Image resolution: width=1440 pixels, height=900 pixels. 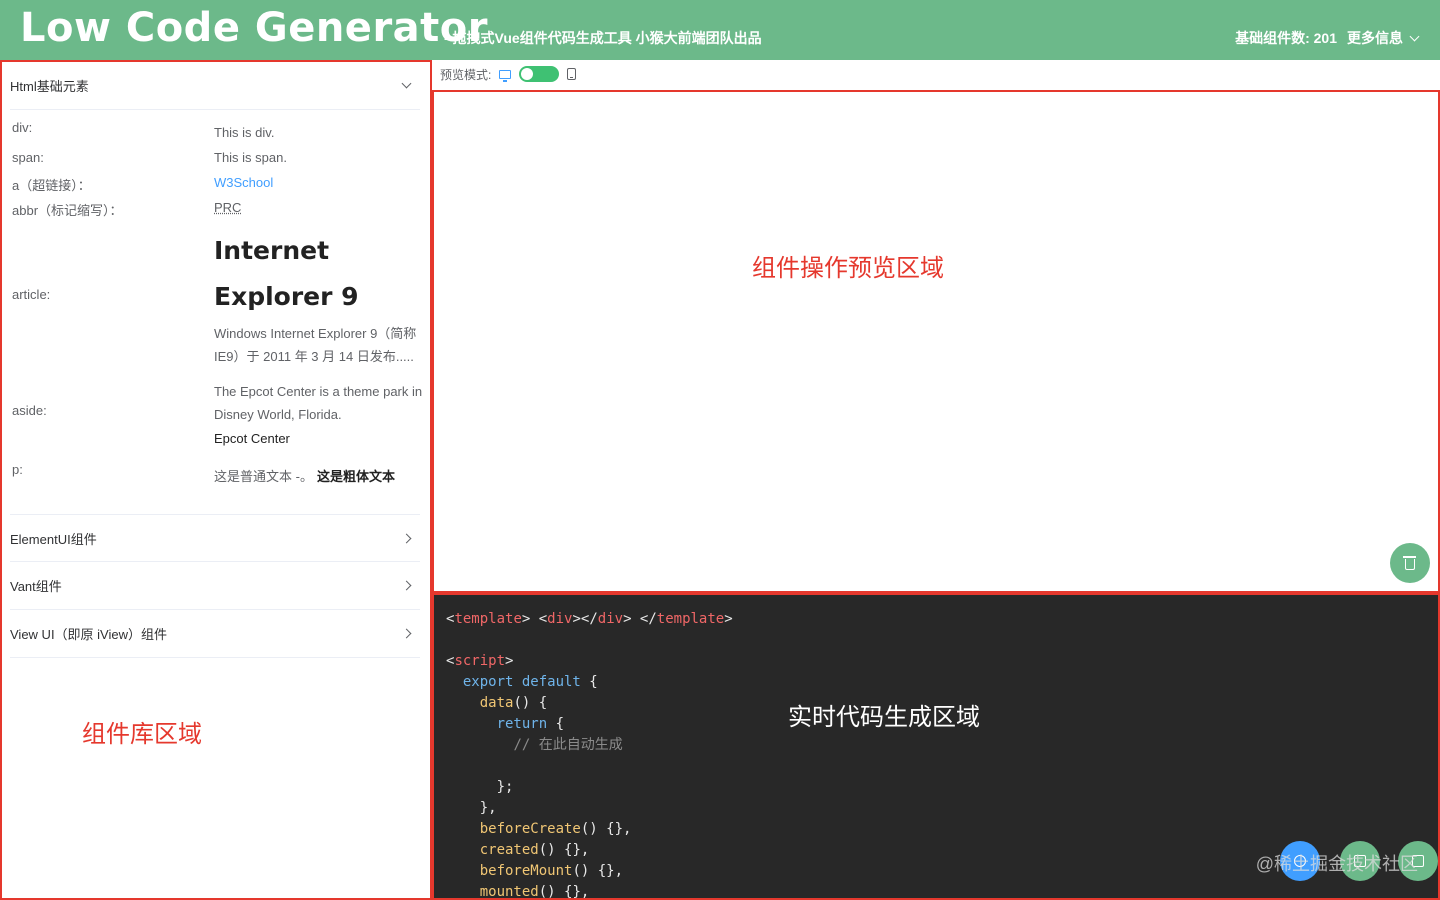 What do you see at coordinates (243, 182) in the screenshot?
I see `a-link: W3School` at bounding box center [243, 182].